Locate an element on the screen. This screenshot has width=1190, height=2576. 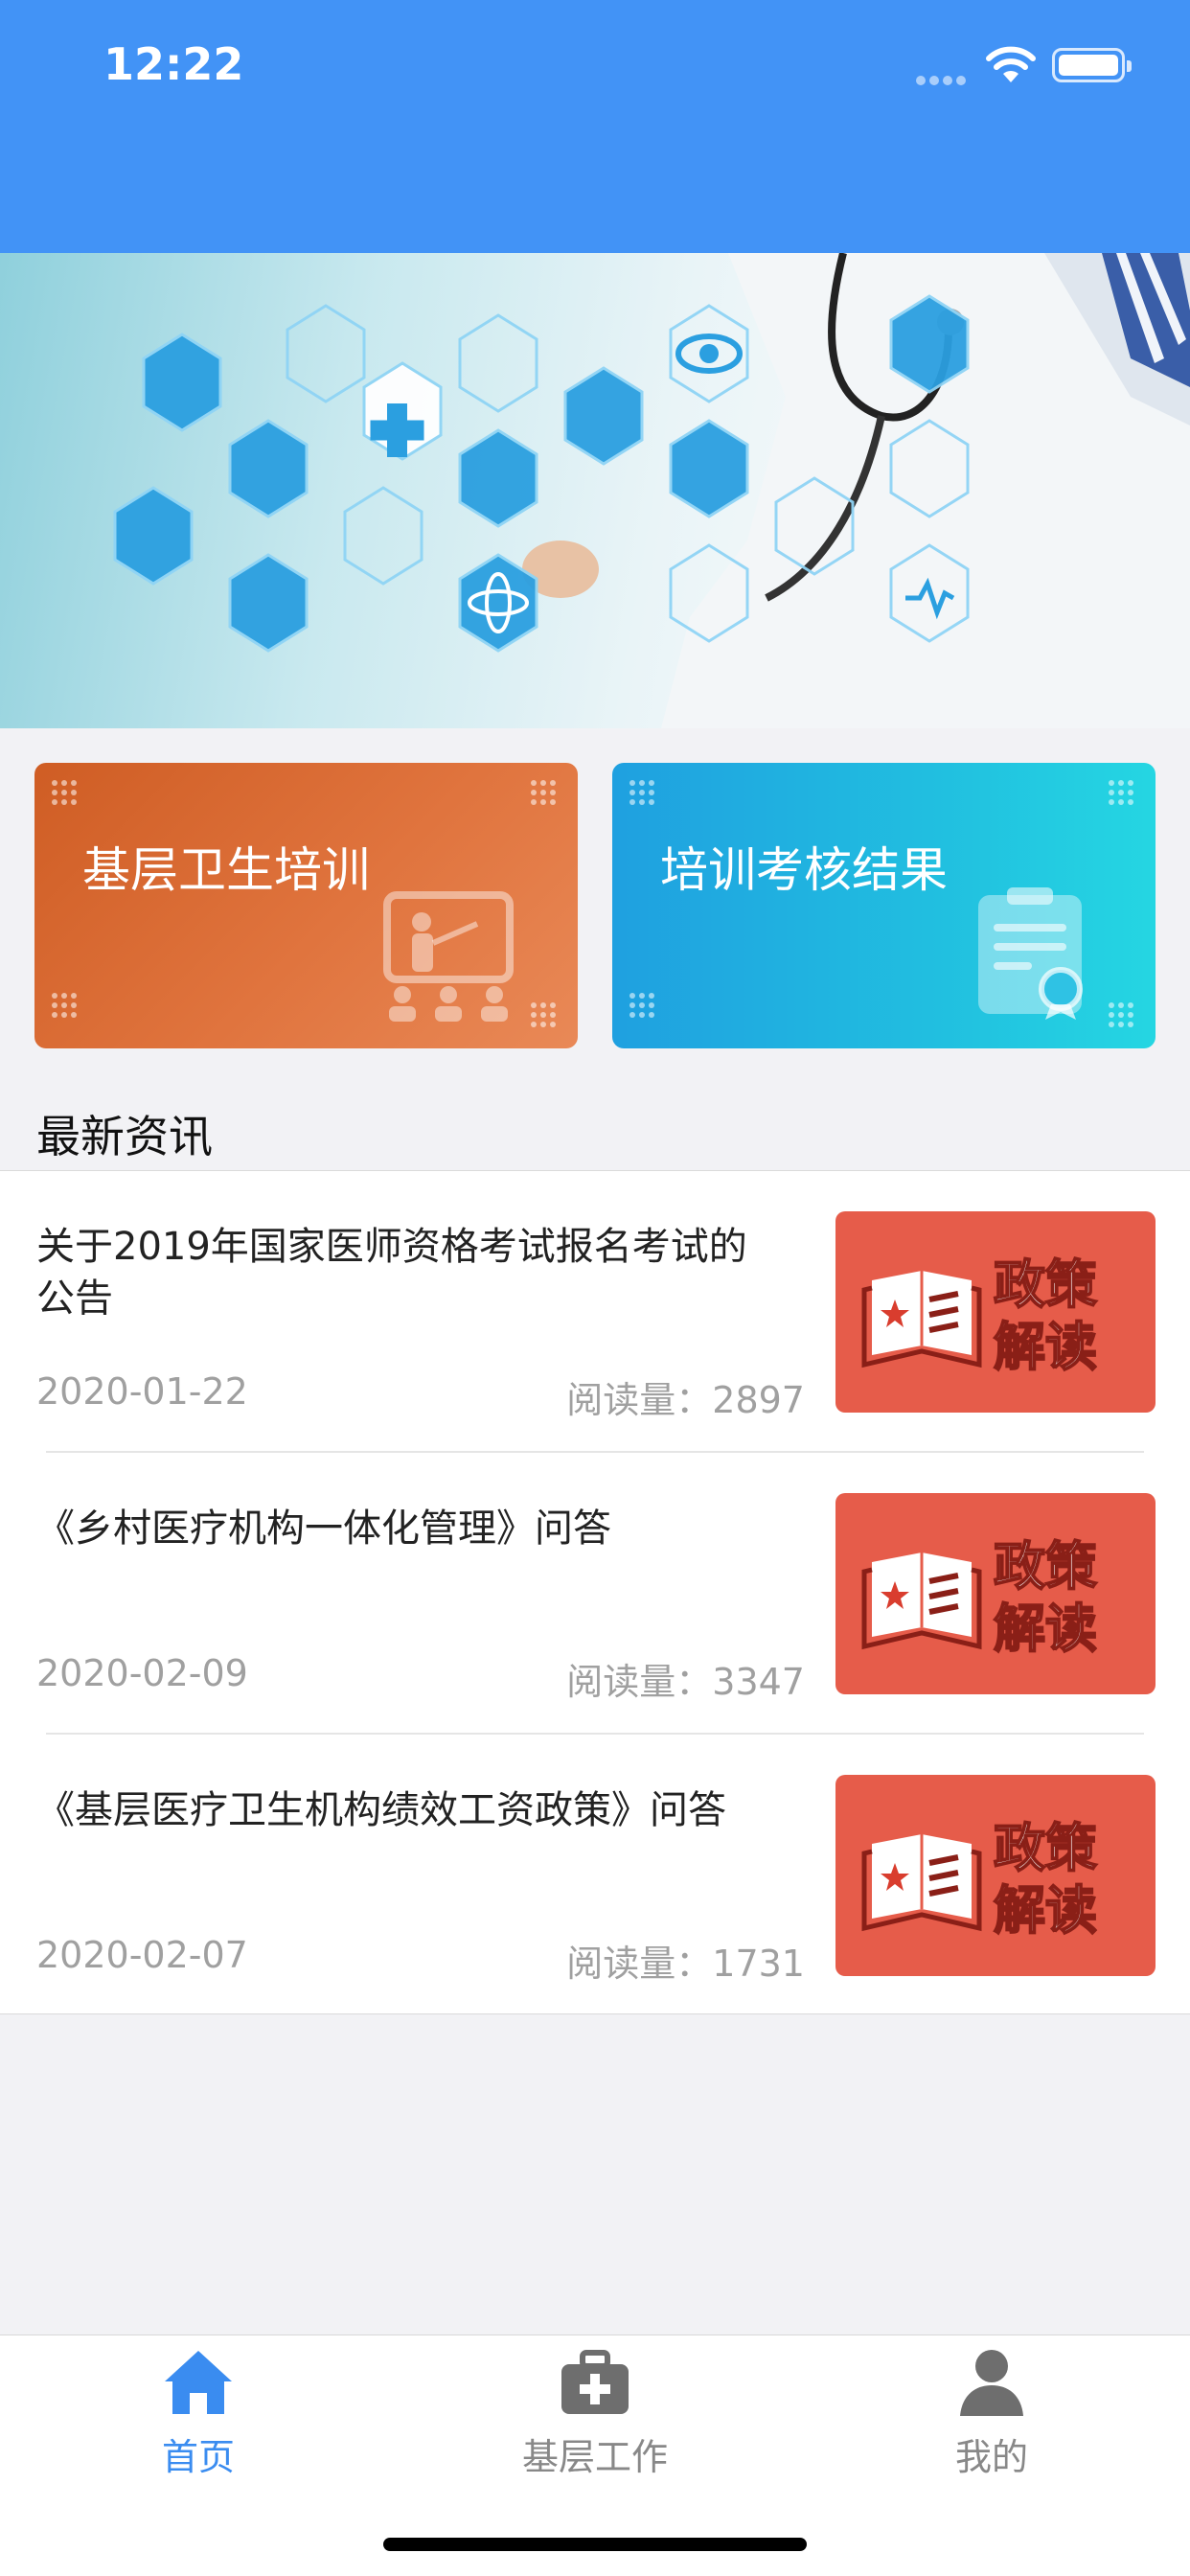
cellular-signal-icon is located at coordinates (944, 78).